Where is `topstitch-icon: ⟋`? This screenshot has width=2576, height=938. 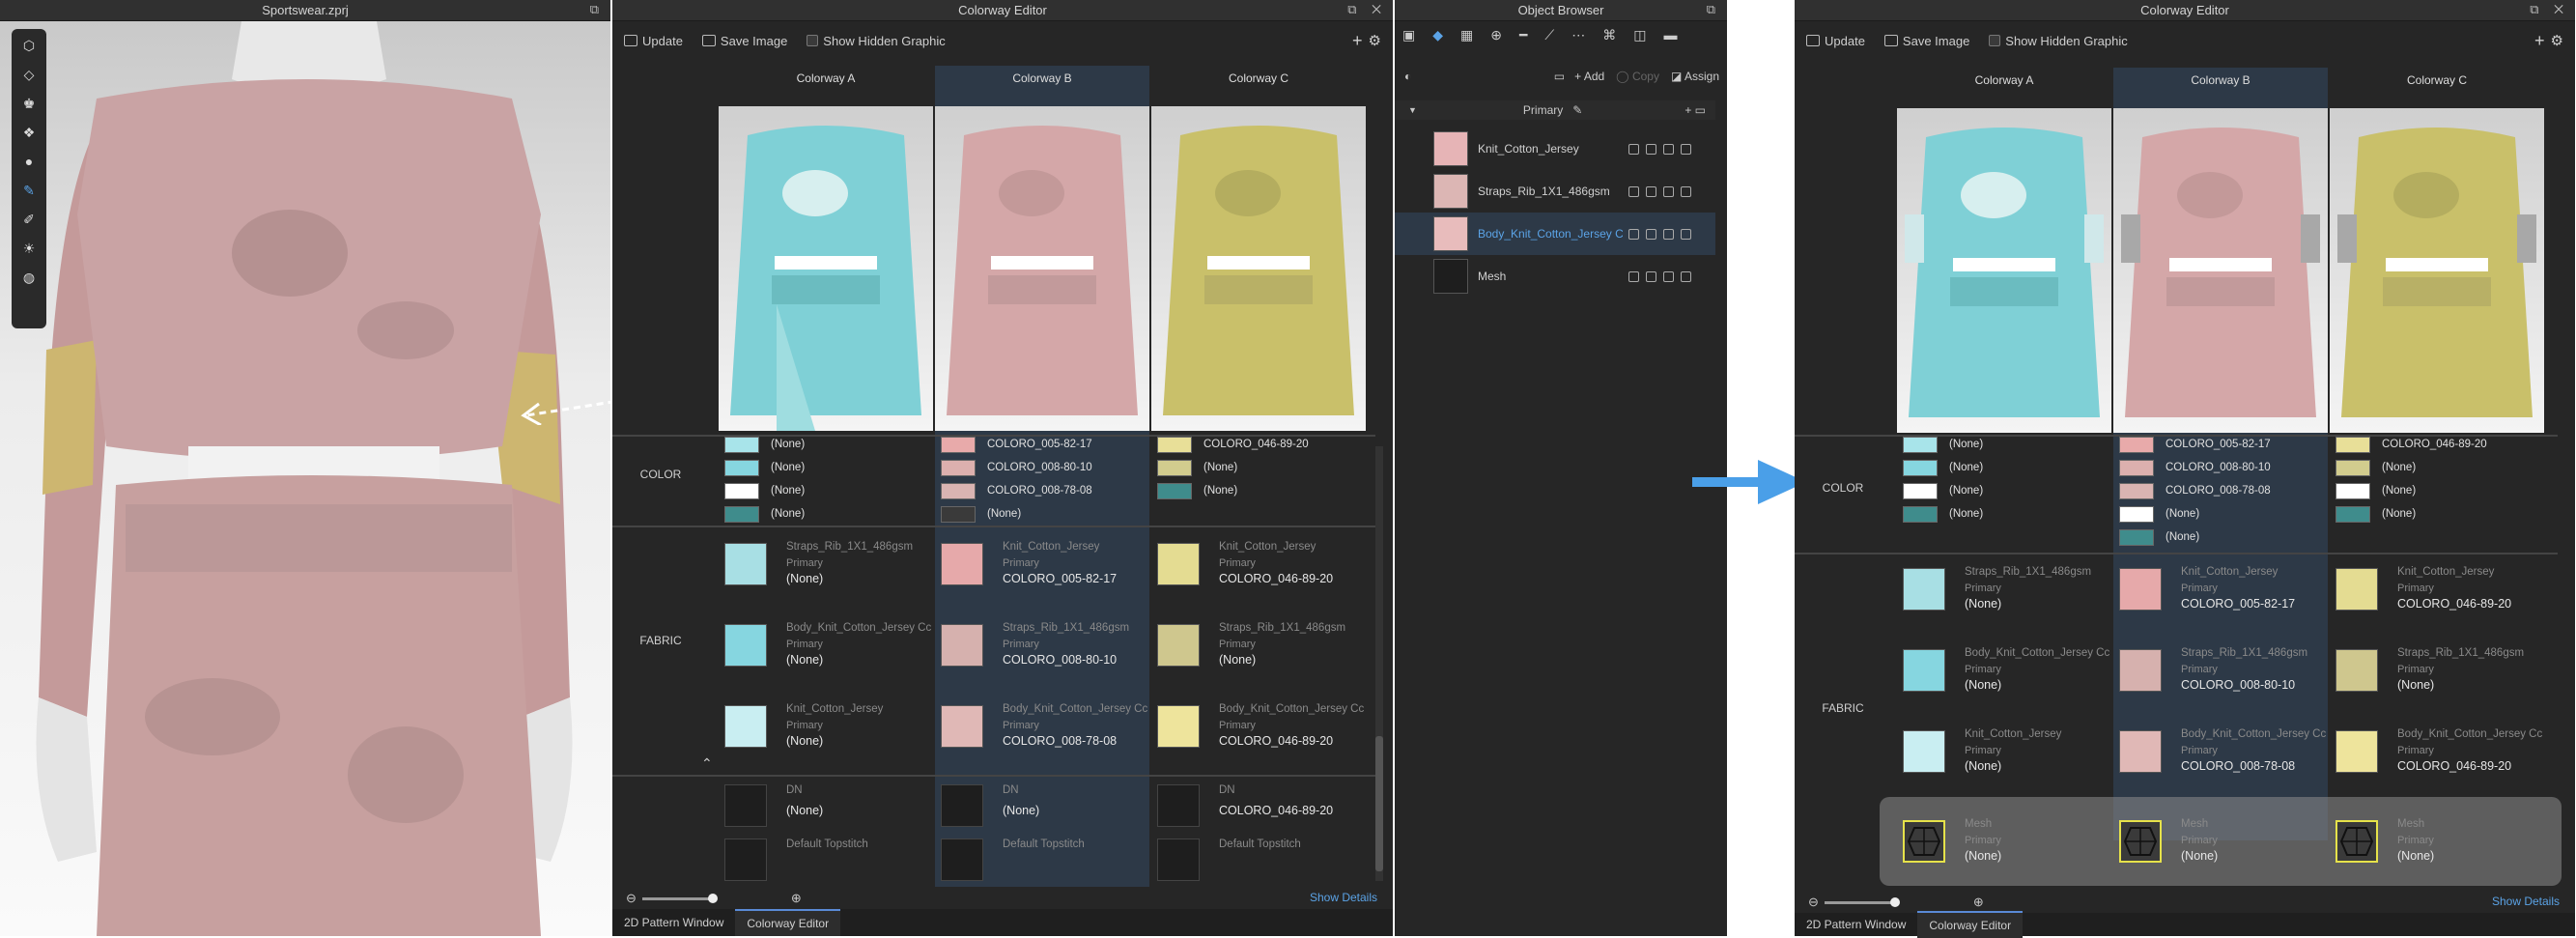 topstitch-icon: ⟋ is located at coordinates (1549, 35).